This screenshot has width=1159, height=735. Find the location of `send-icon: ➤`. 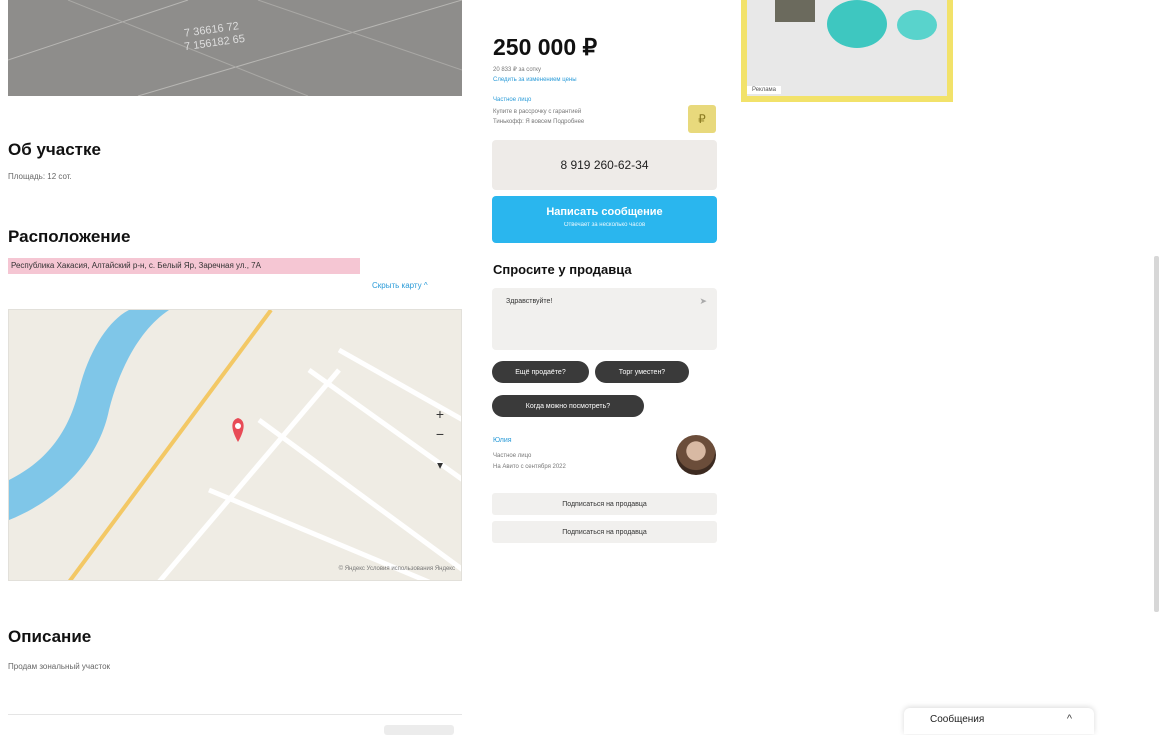

send-icon: ➤ is located at coordinates (703, 301).